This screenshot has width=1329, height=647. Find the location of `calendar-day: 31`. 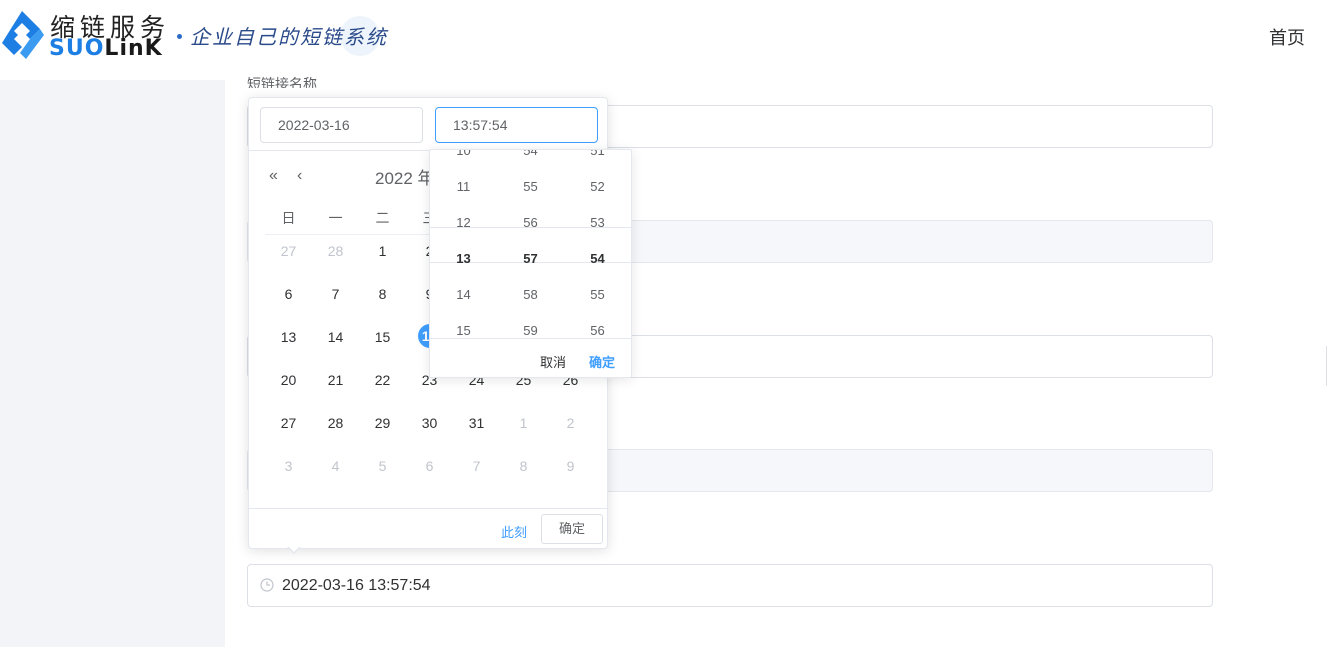

calendar-day: 31 is located at coordinates (476, 423).